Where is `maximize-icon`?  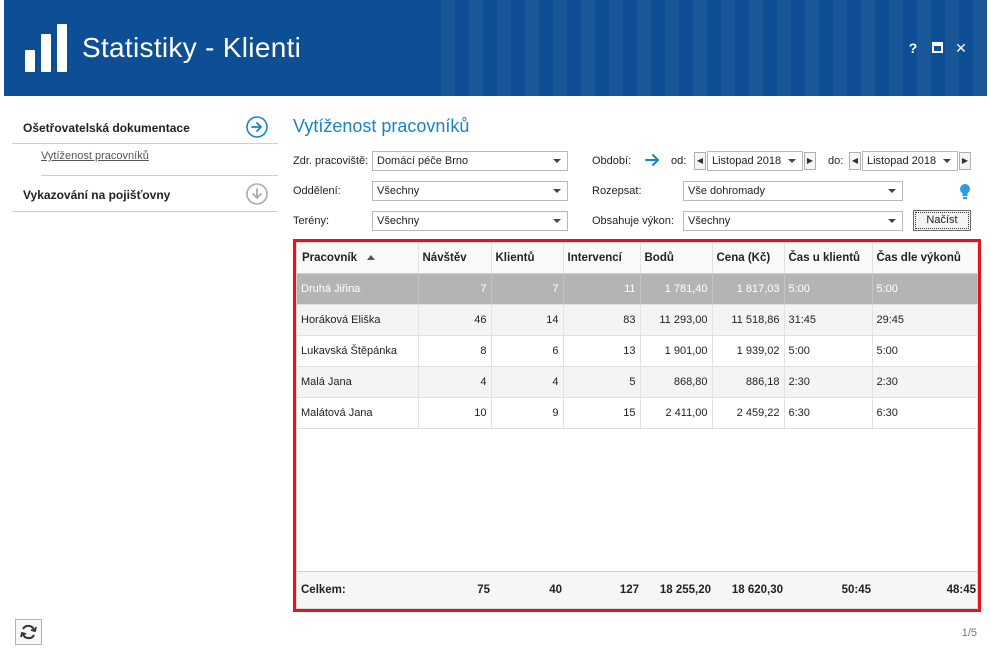
maximize-icon is located at coordinates (937, 47).